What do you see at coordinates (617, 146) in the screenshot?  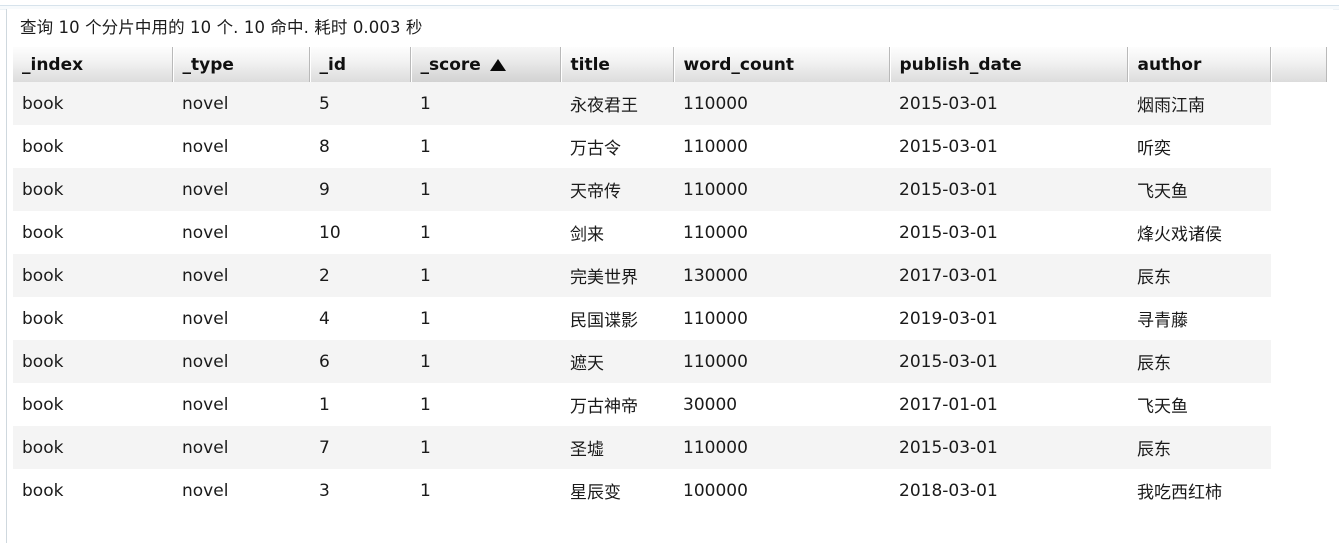 I see `table-cell-title: 万古令` at bounding box center [617, 146].